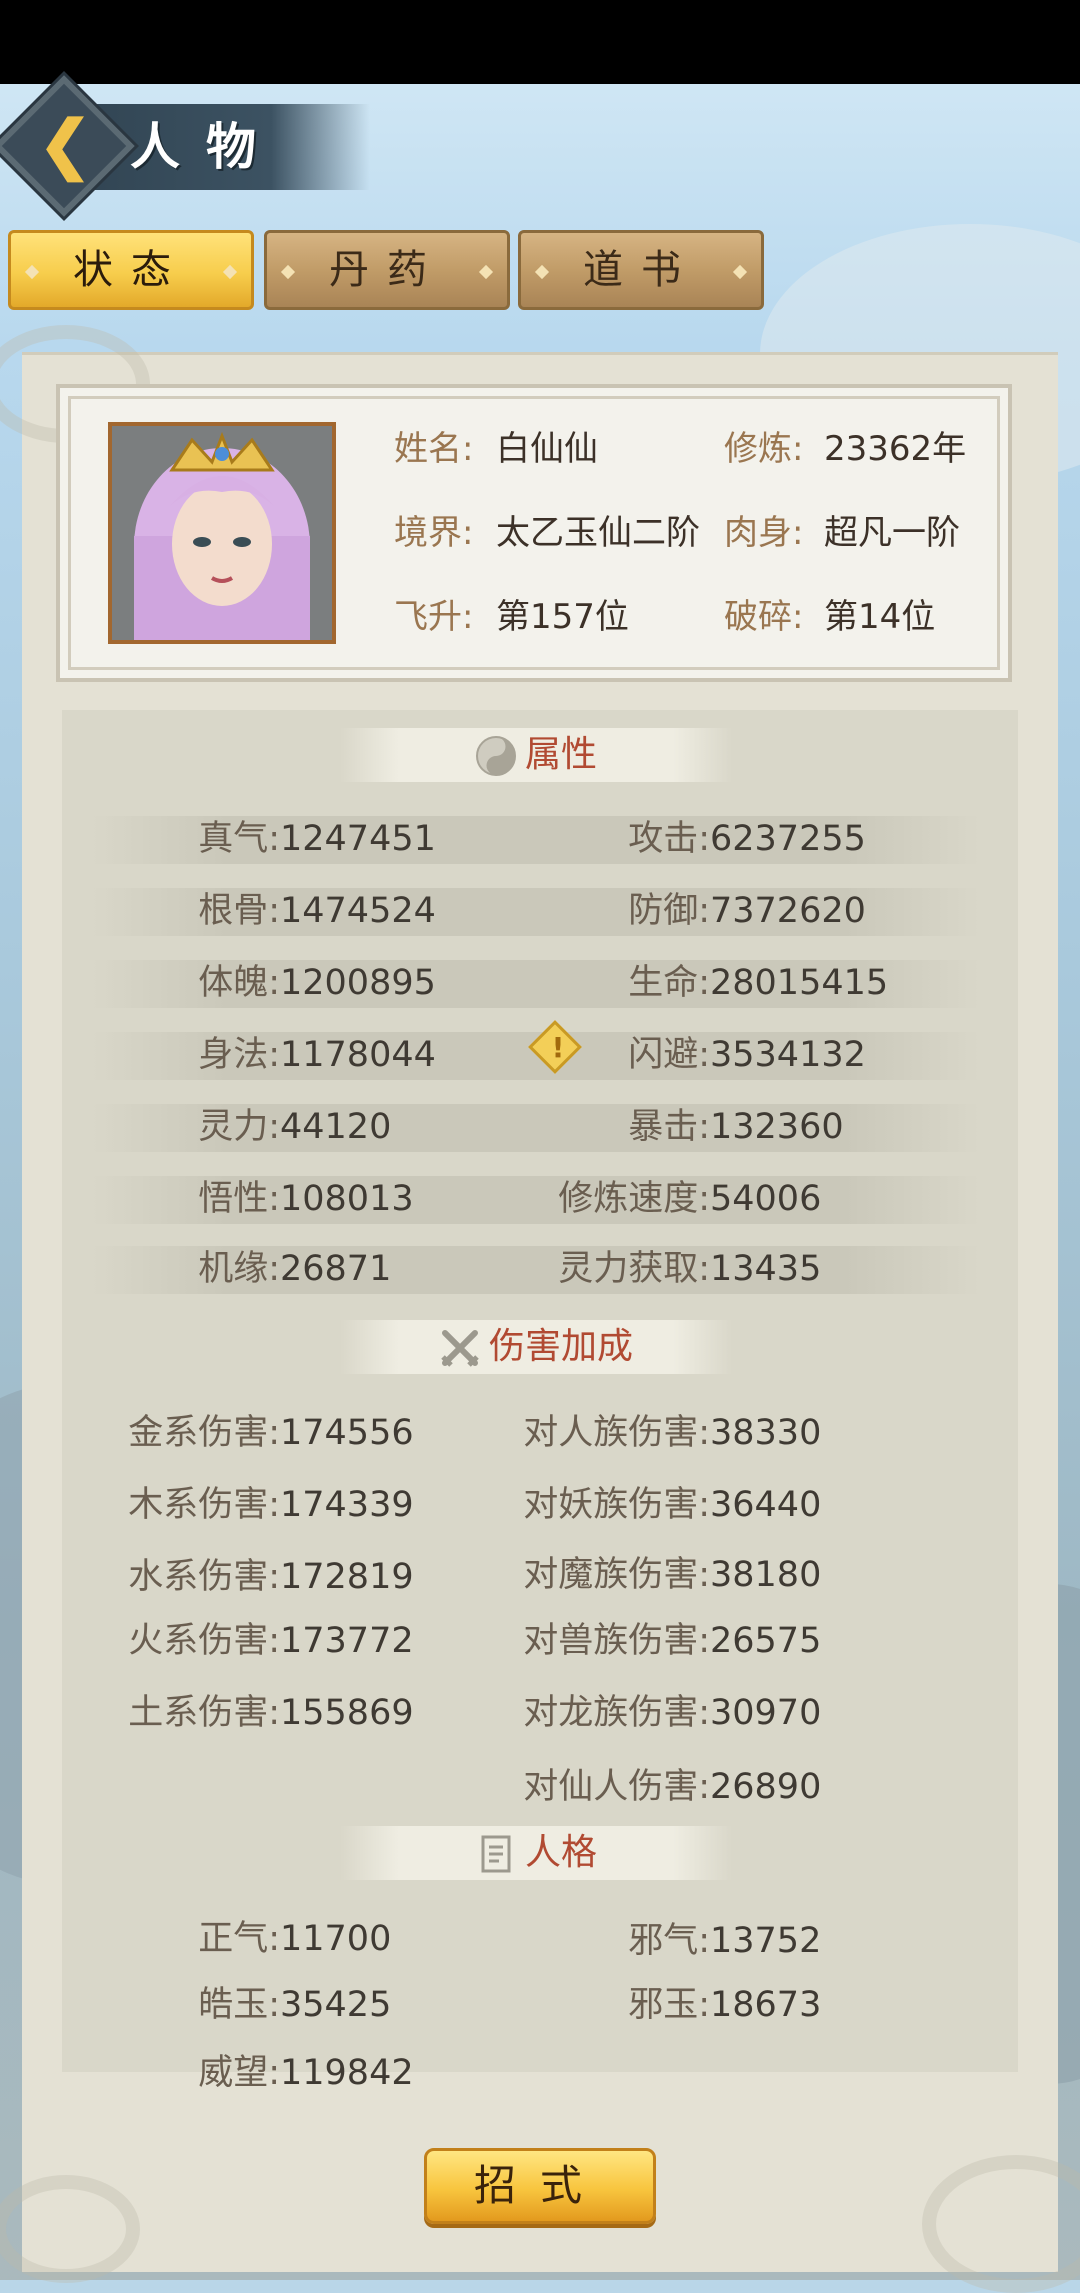 This screenshot has height=2293, width=1080. Describe the element at coordinates (766, 1199) in the screenshot. I see `attr-right-value: 54006` at that location.